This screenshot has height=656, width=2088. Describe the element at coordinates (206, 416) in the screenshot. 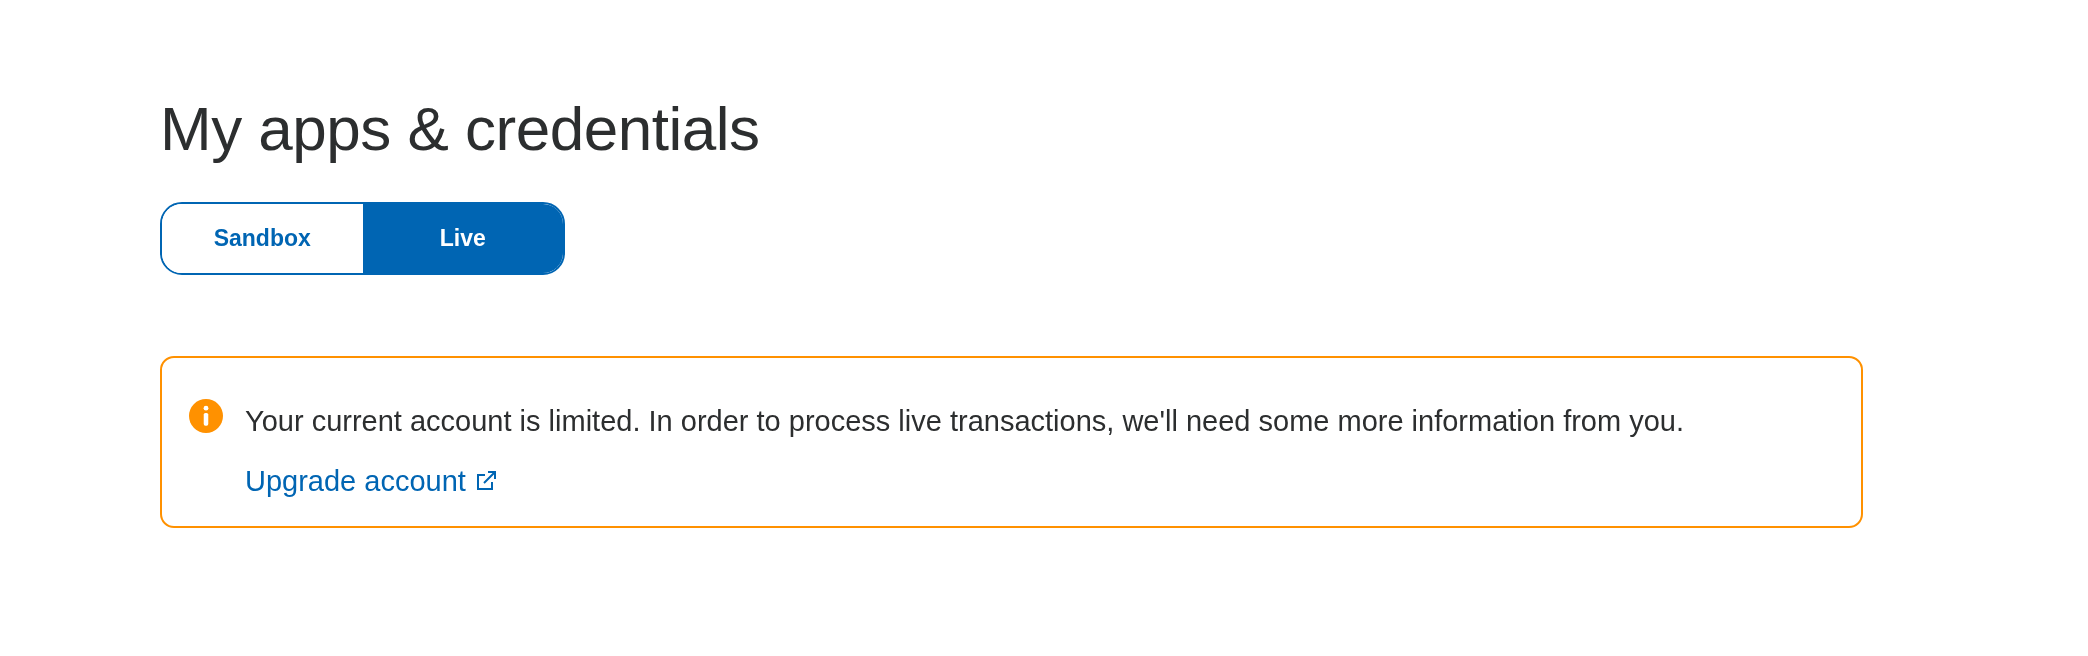

I see `info-icon` at that location.